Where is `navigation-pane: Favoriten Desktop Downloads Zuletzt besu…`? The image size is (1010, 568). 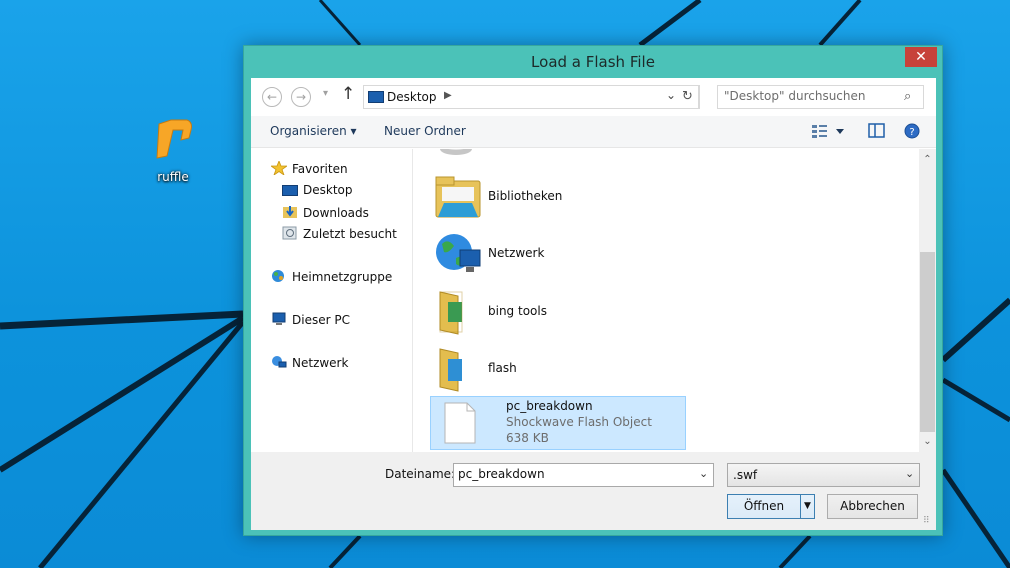
navigation-pane: Favoriten Desktop Downloads Zuletzt besu… is located at coordinates (332, 300).